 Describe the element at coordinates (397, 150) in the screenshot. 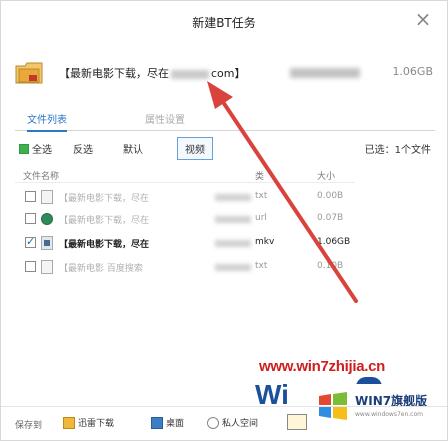

I see `selected-count: 已选：1个文件` at that location.